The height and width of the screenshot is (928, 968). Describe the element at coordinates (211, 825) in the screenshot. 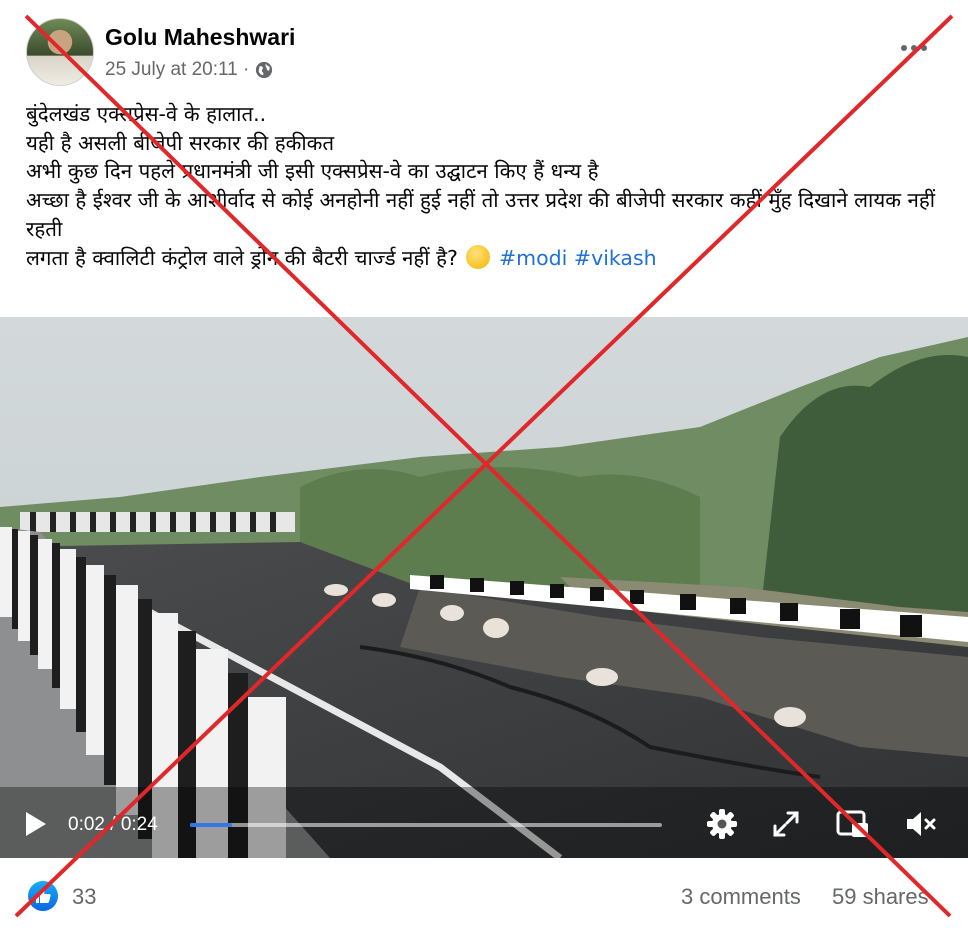

I see `progress-fill` at that location.